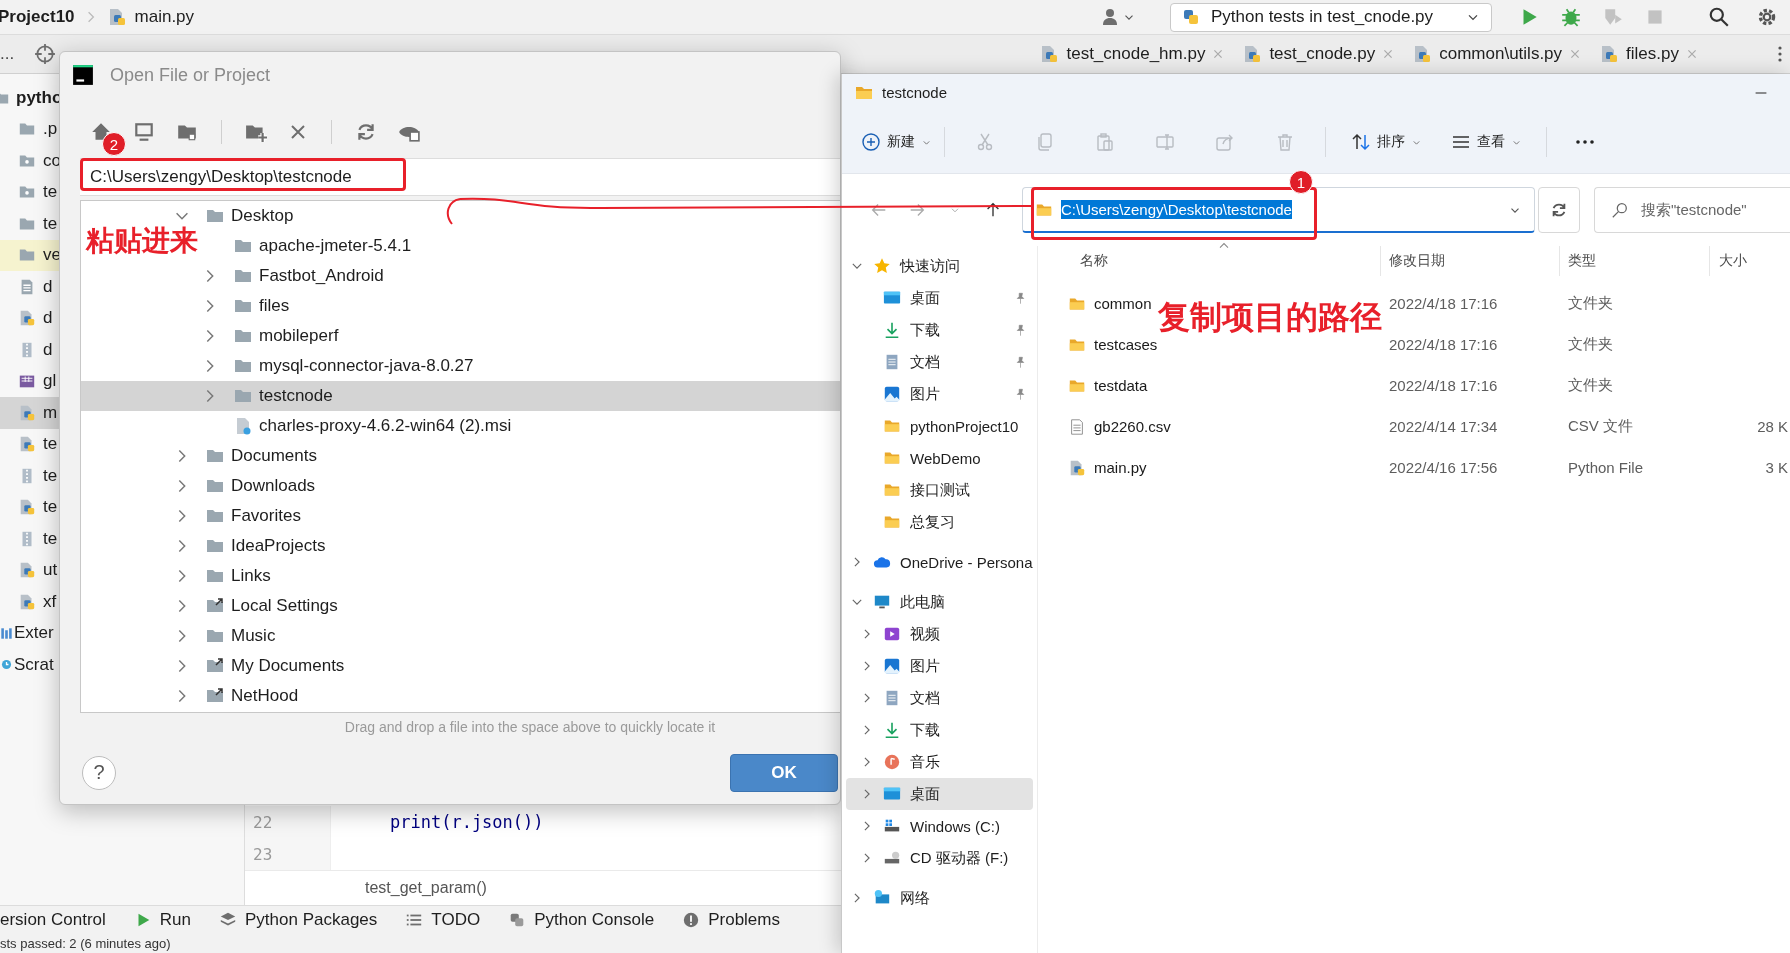 Image resolution: width=1790 pixels, height=953 pixels. Describe the element at coordinates (85, 943) in the screenshot. I see `status-text: sts passed: 2 (6 minutes ago)` at that location.